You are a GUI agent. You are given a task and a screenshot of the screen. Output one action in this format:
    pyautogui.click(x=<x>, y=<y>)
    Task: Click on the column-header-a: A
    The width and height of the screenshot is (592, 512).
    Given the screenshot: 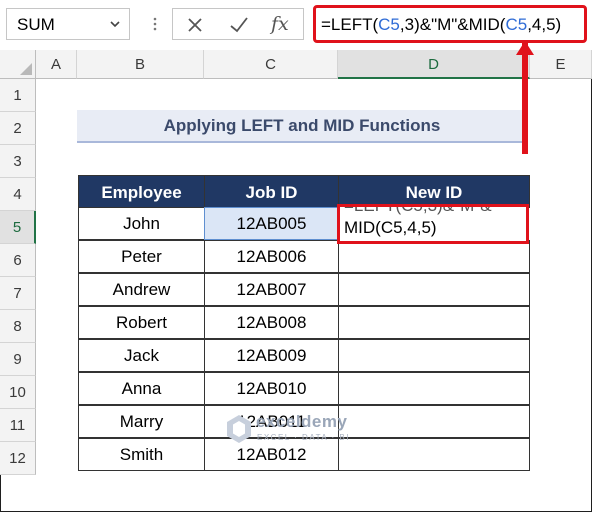 What is the action you would take?
    pyautogui.click(x=56, y=64)
    